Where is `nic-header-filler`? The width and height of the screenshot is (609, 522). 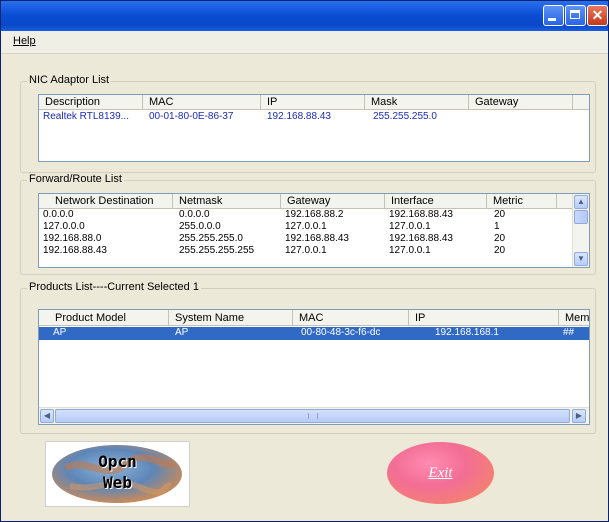
nic-header-filler is located at coordinates (581, 102).